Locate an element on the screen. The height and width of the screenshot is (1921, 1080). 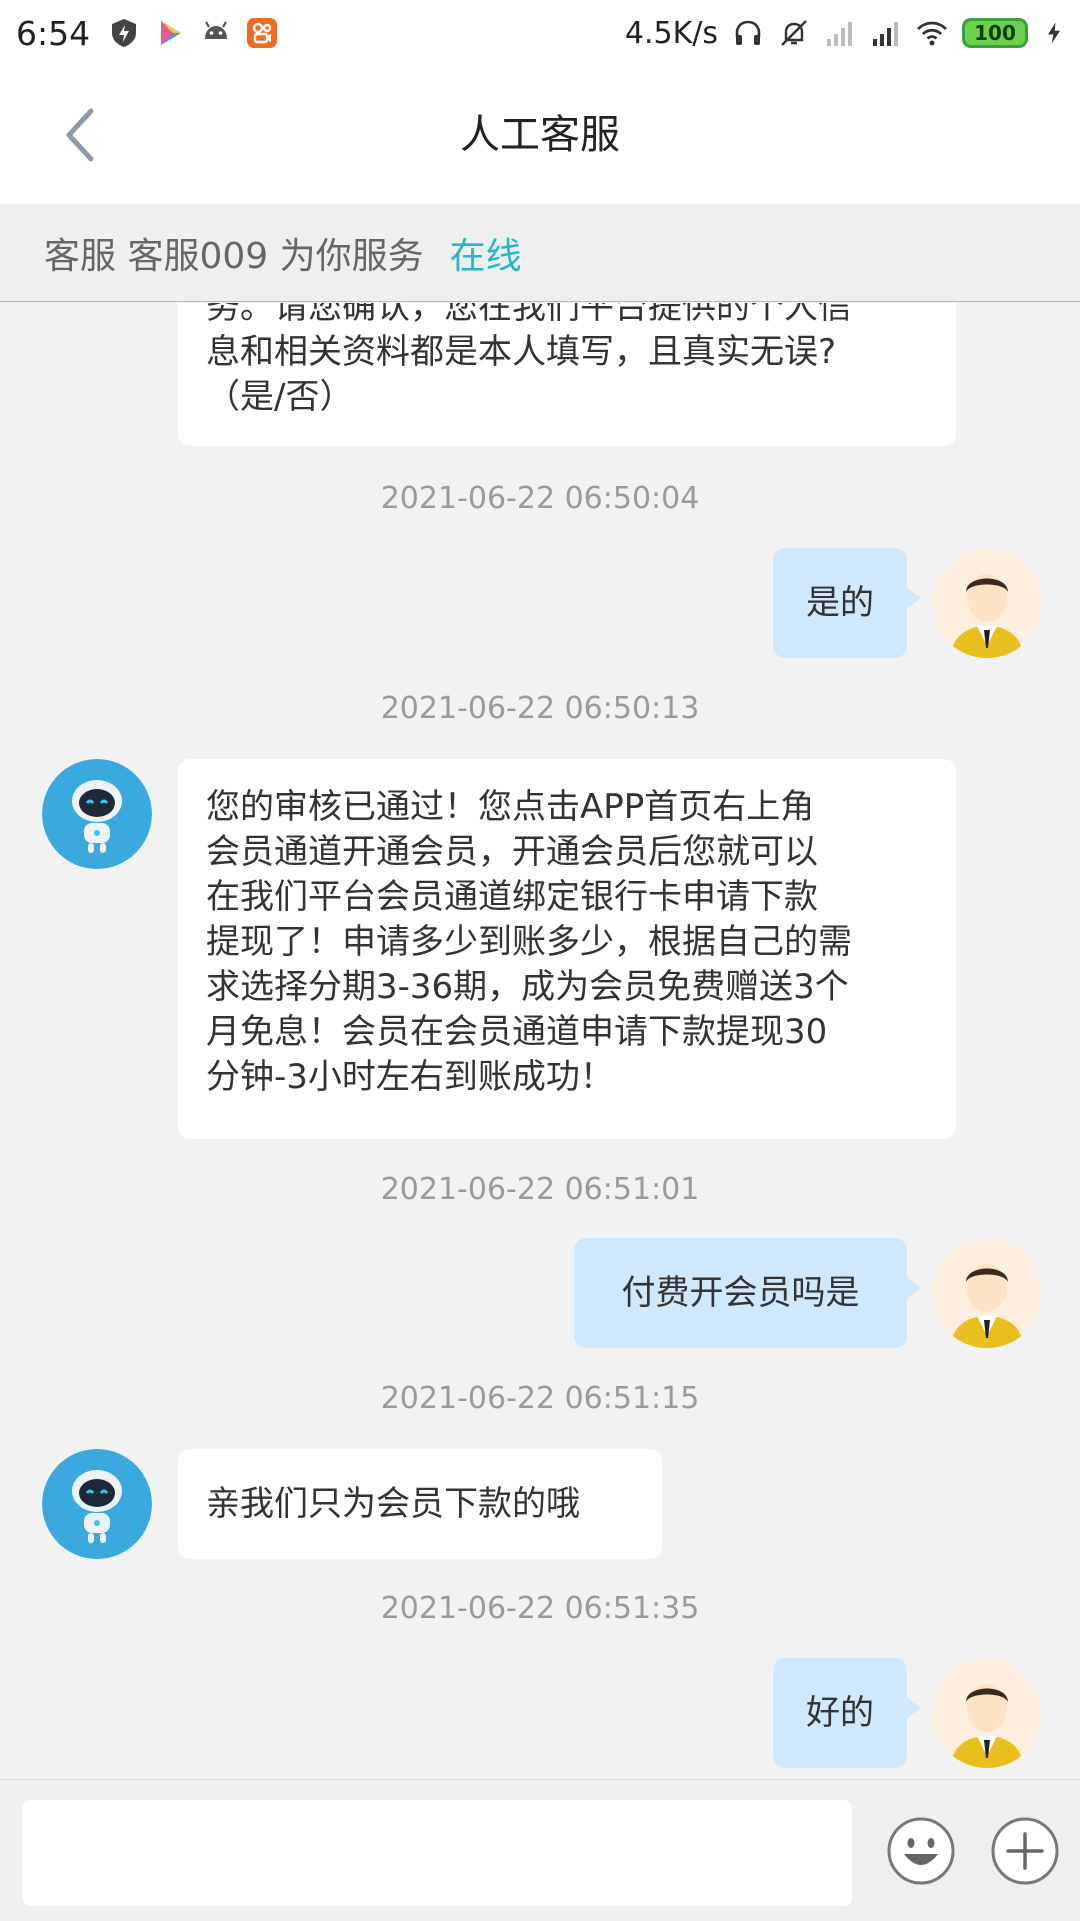
message-input-bar is located at coordinates (540, 1850).